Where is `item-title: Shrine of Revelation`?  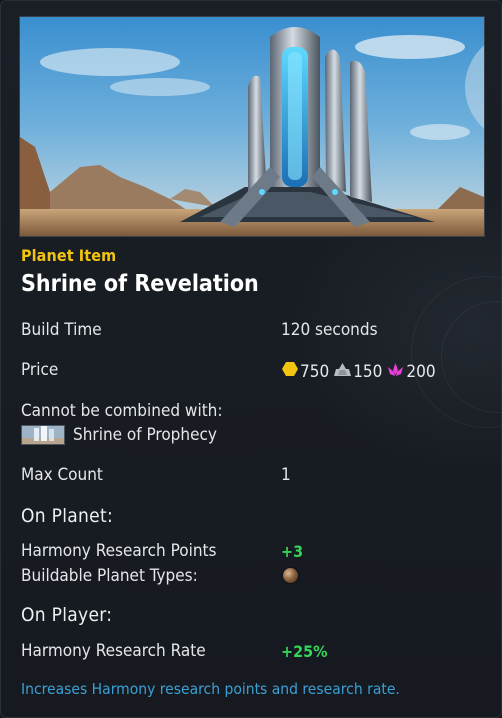
item-title: Shrine of Revelation is located at coordinates (140, 284).